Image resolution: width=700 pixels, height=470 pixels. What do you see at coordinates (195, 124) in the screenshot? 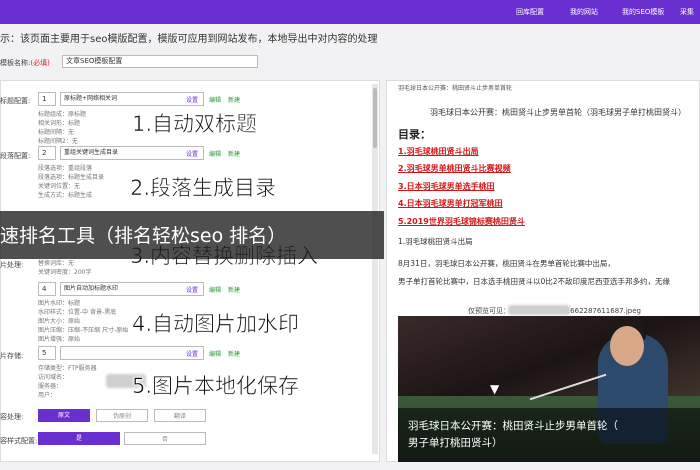
I see `feature-label-1: 1.自动双标题` at bounding box center [195, 124].